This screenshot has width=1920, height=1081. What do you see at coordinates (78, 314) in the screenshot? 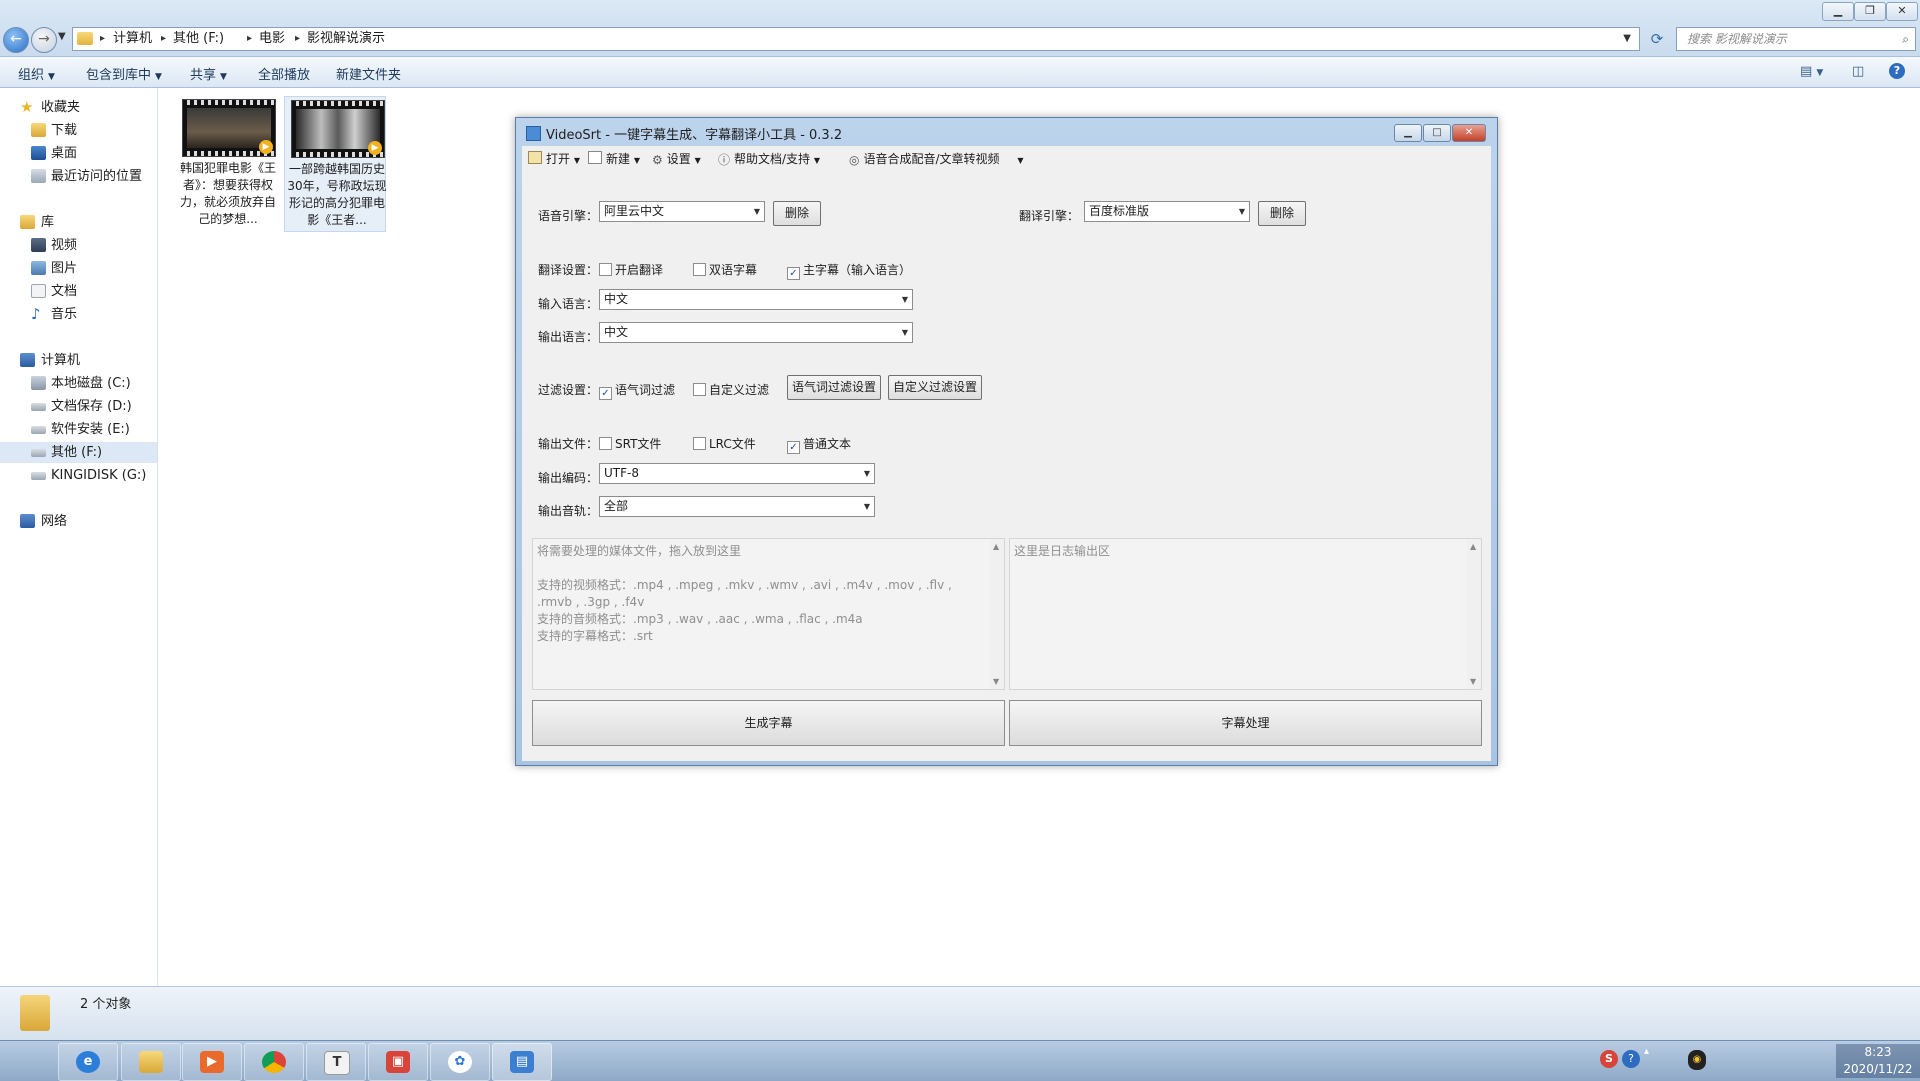
I see `nav-item-music: ♪ 音乐` at bounding box center [78, 314].